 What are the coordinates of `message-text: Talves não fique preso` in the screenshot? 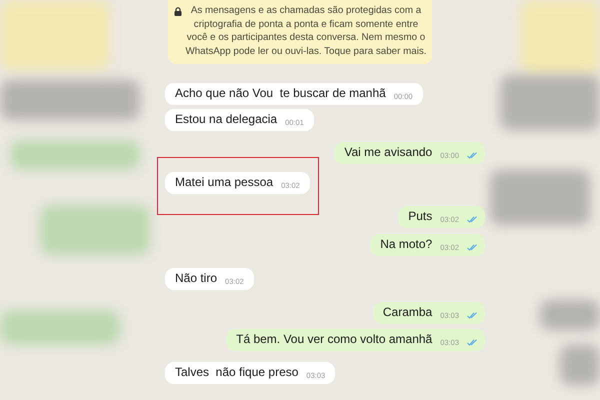 It's located at (236, 372).